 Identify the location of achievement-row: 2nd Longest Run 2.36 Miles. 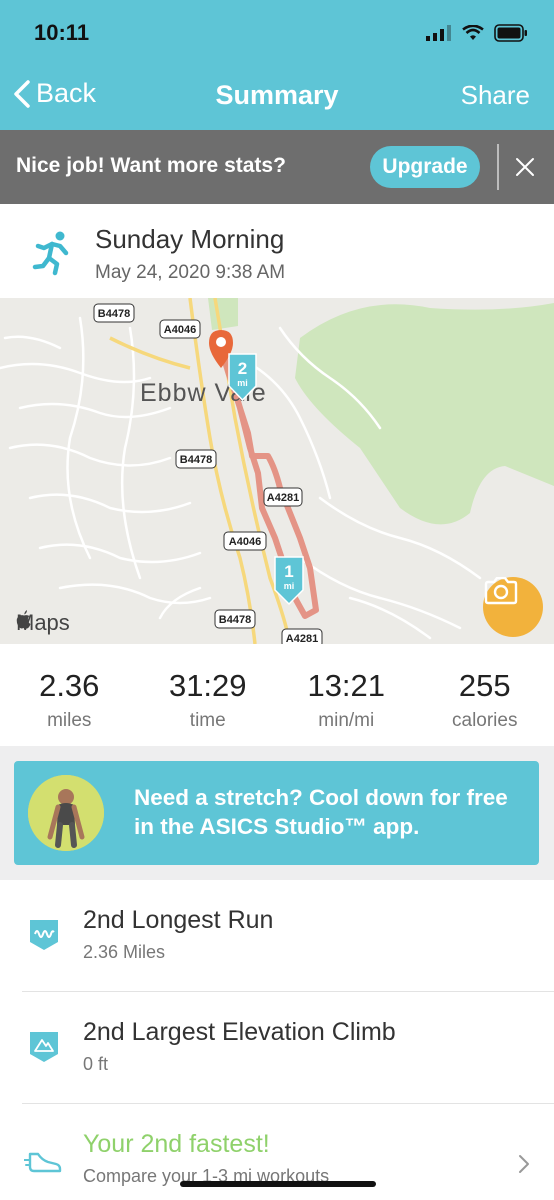
(277, 936).